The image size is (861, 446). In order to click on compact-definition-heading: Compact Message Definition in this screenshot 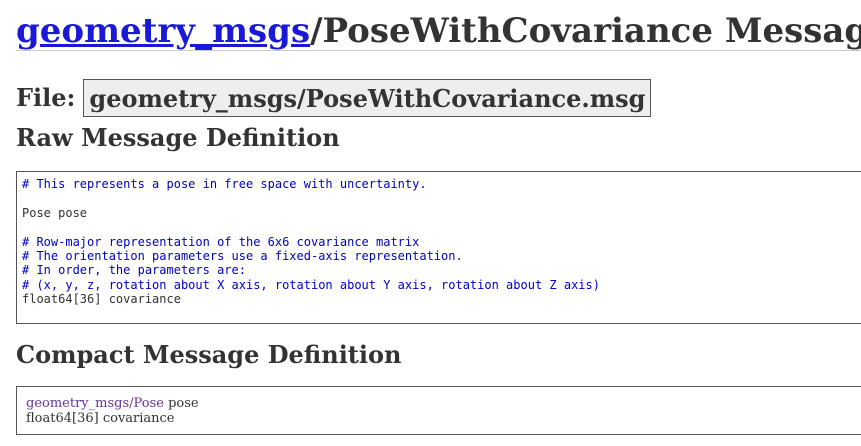, I will do `click(209, 354)`.